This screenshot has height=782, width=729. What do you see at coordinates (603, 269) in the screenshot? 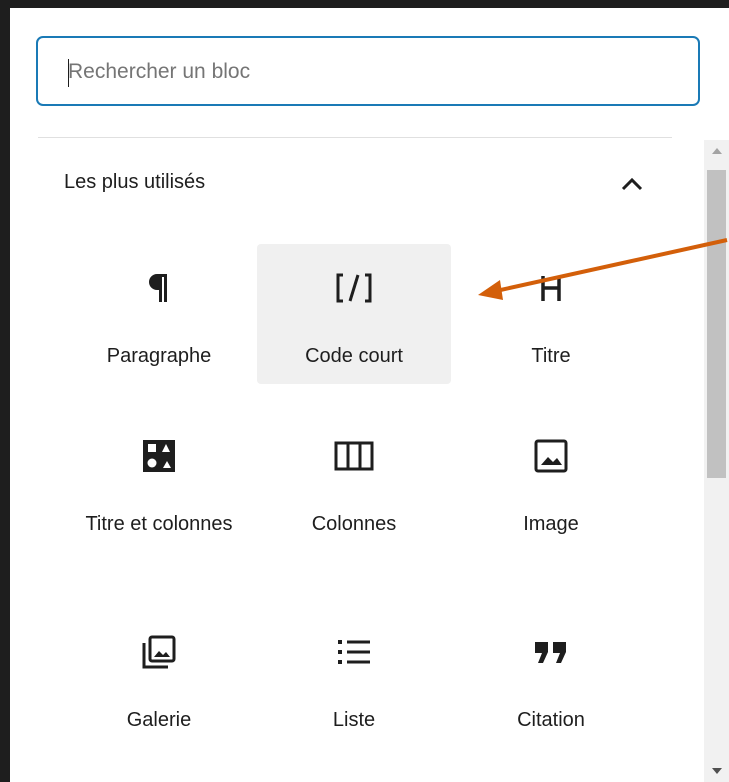
I see `annotation-arrow-icon` at bounding box center [603, 269].